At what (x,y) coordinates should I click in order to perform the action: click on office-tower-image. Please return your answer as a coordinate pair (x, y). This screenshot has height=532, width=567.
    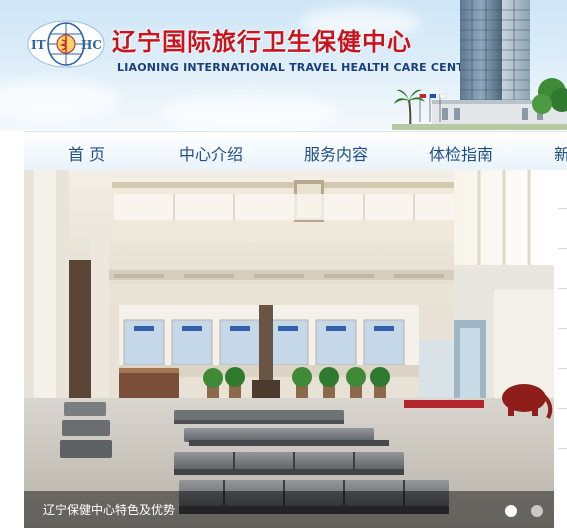
    Looking at the image, I should click on (479, 65).